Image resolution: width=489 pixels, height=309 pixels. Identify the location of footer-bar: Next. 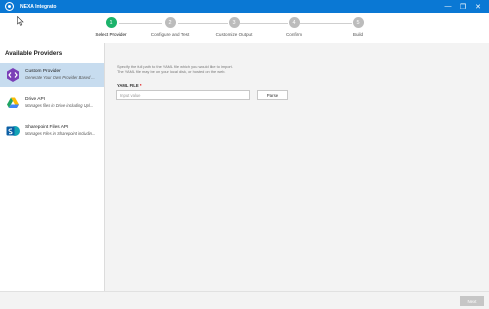
(244, 300).